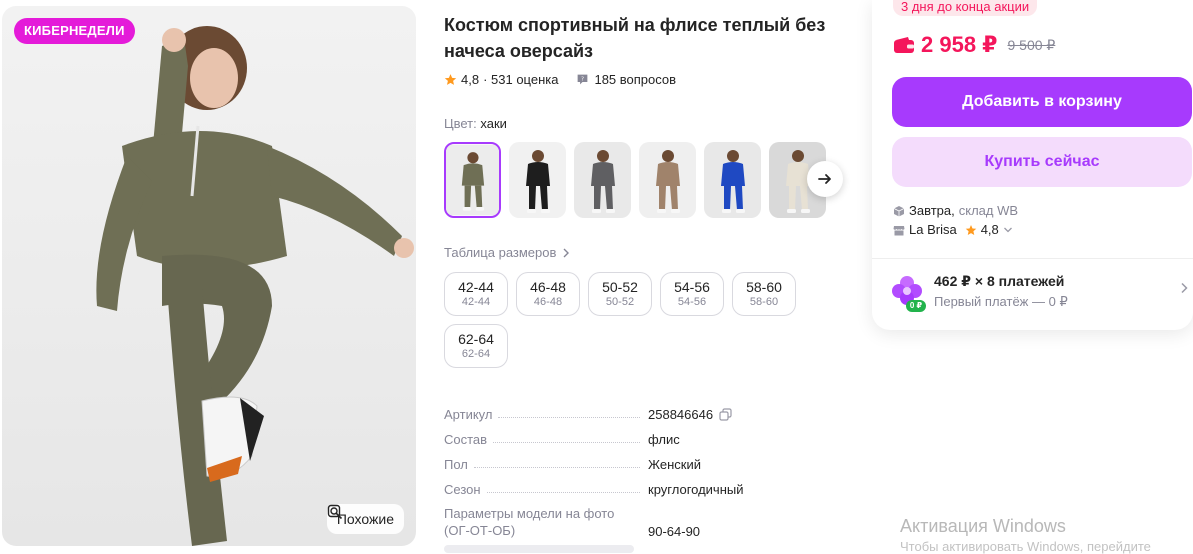 Image resolution: width=1193 pixels, height=554 pixels. What do you see at coordinates (955, 210) in the screenshot?
I see `delivery-info: Завтра, склад WB` at bounding box center [955, 210].